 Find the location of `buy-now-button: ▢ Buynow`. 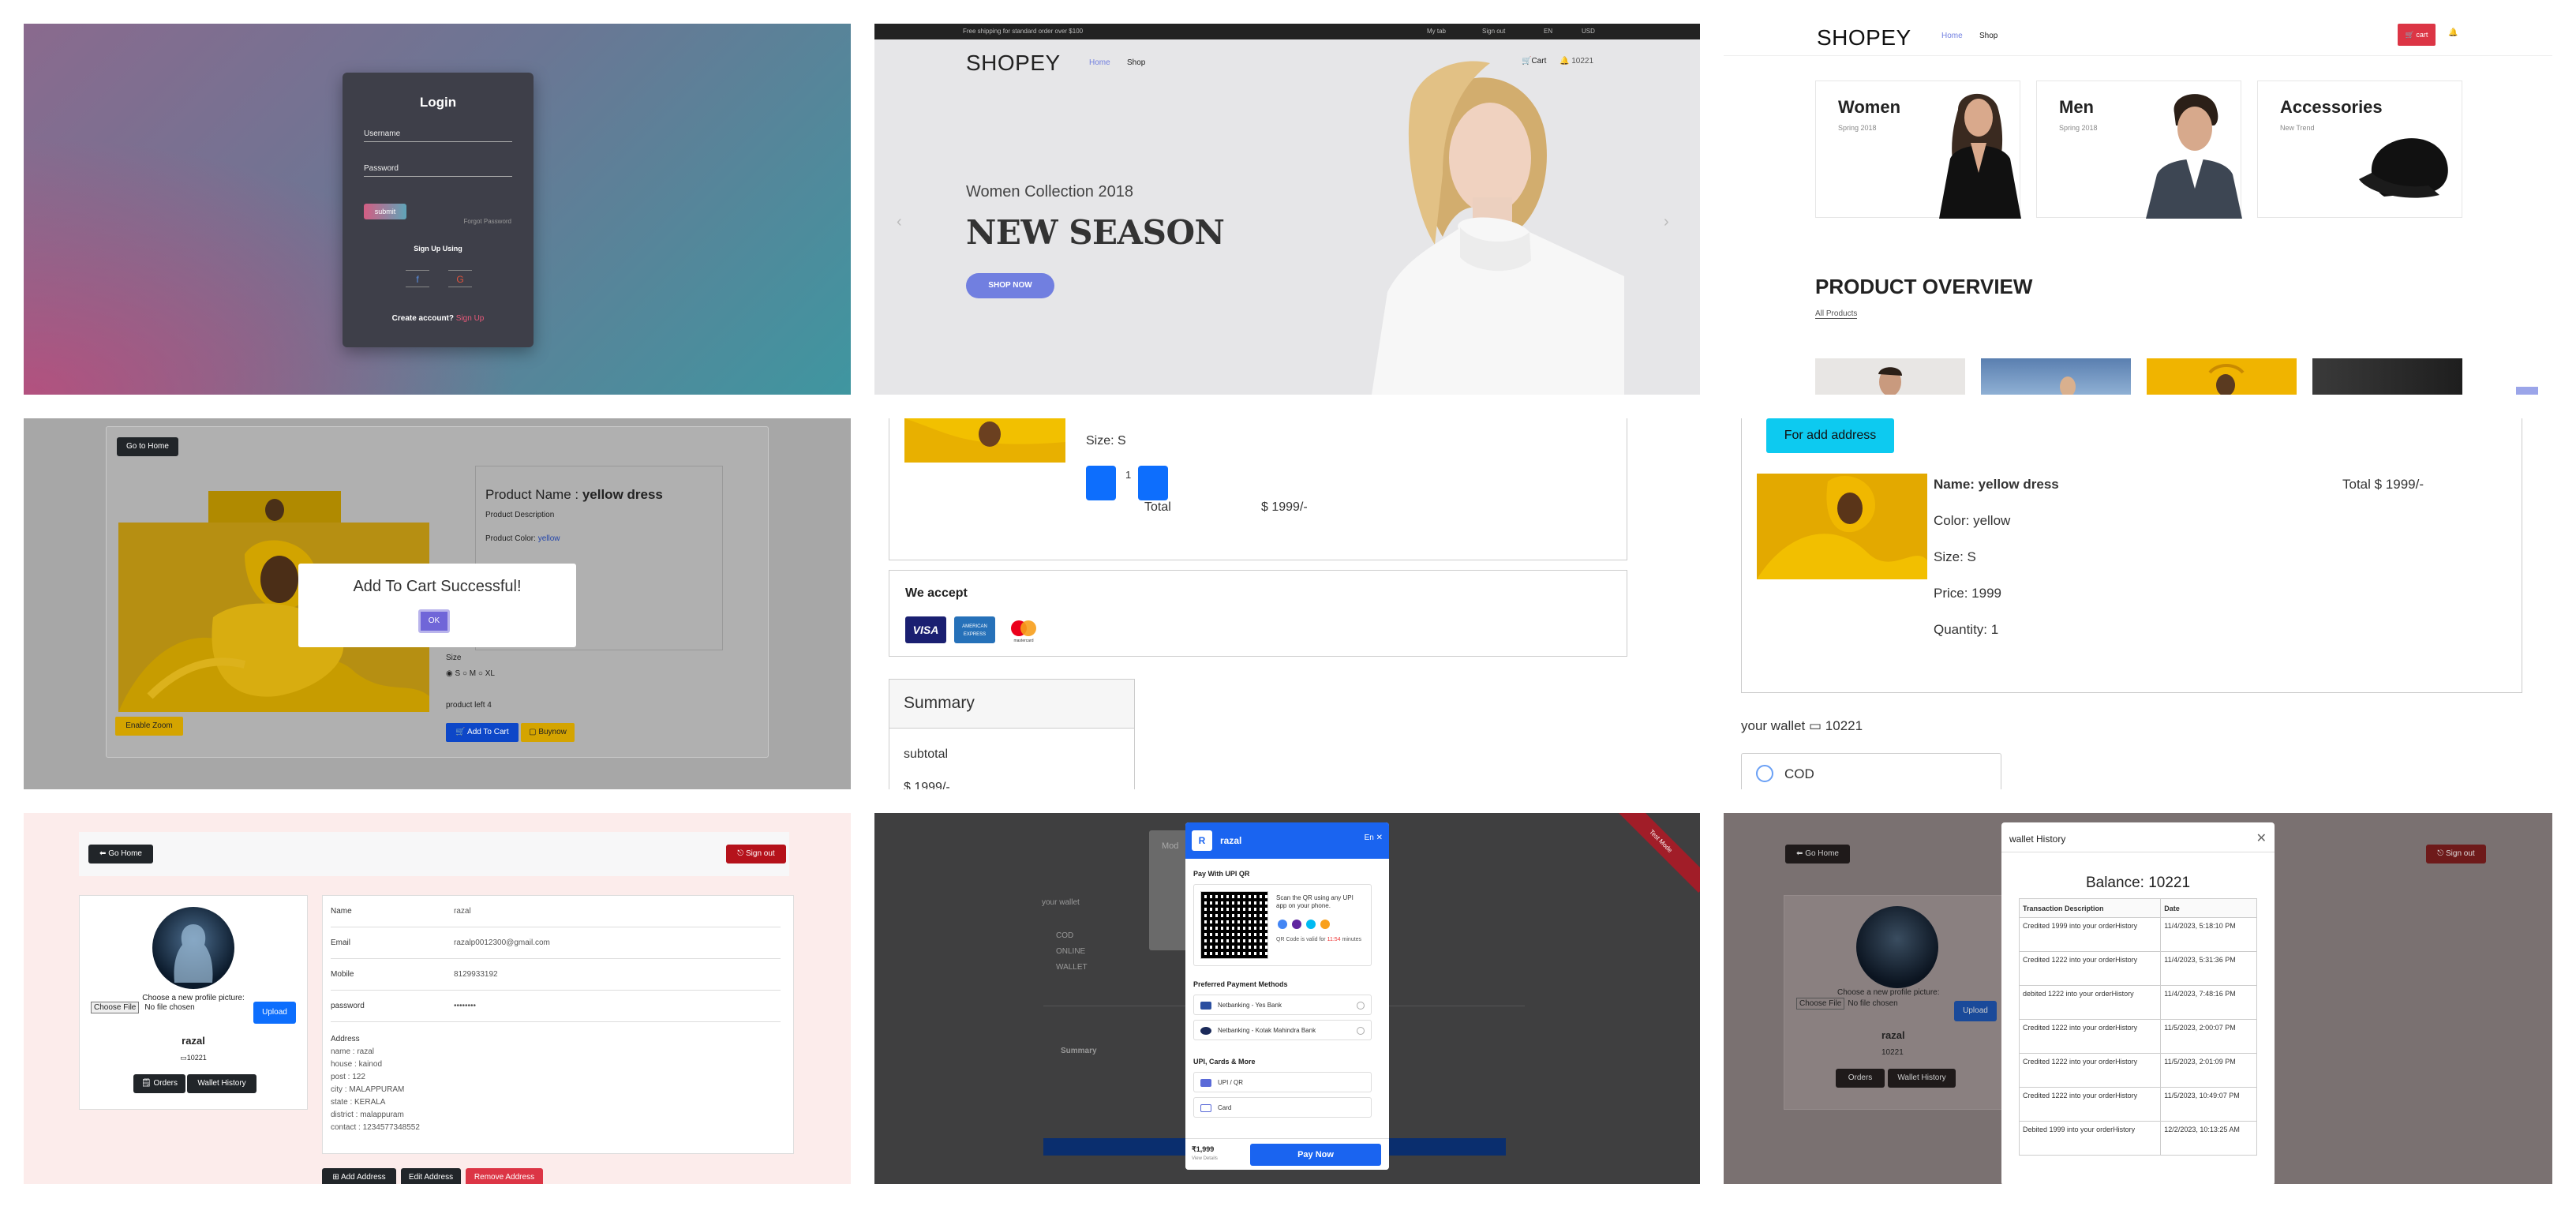

buy-now-button: ▢ Buynow is located at coordinates (548, 732).